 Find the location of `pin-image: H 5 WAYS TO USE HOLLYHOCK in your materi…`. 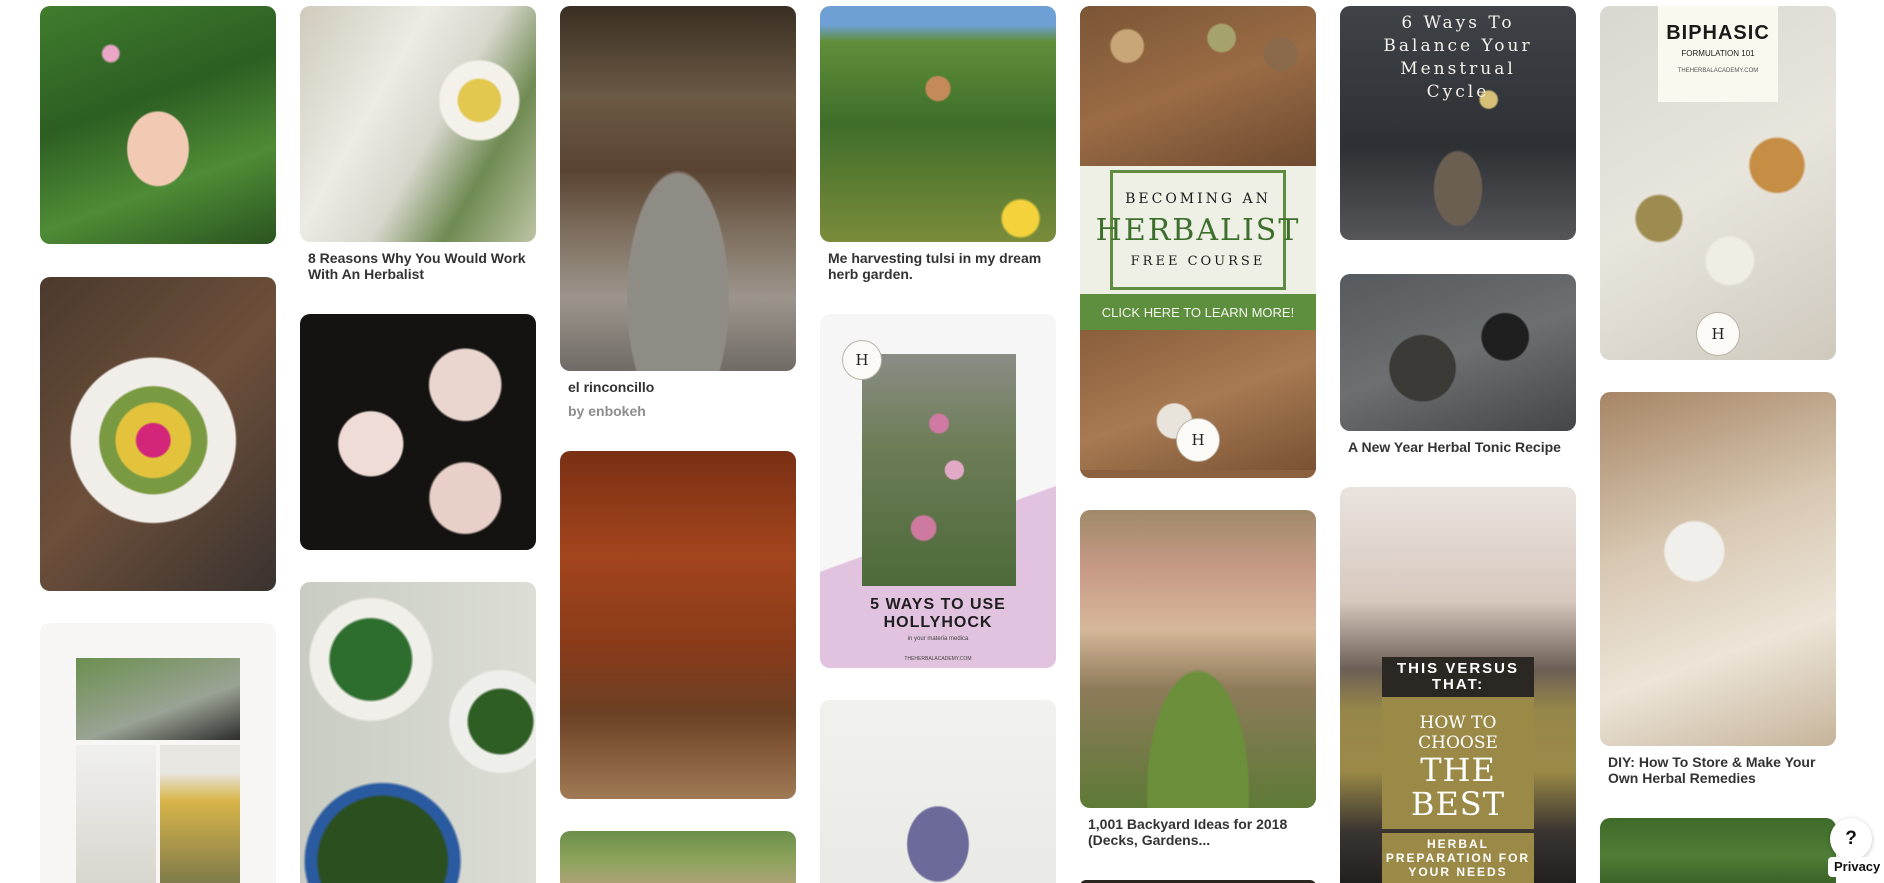

pin-image: H 5 WAYS TO USE HOLLYHOCK in your materi… is located at coordinates (938, 491).